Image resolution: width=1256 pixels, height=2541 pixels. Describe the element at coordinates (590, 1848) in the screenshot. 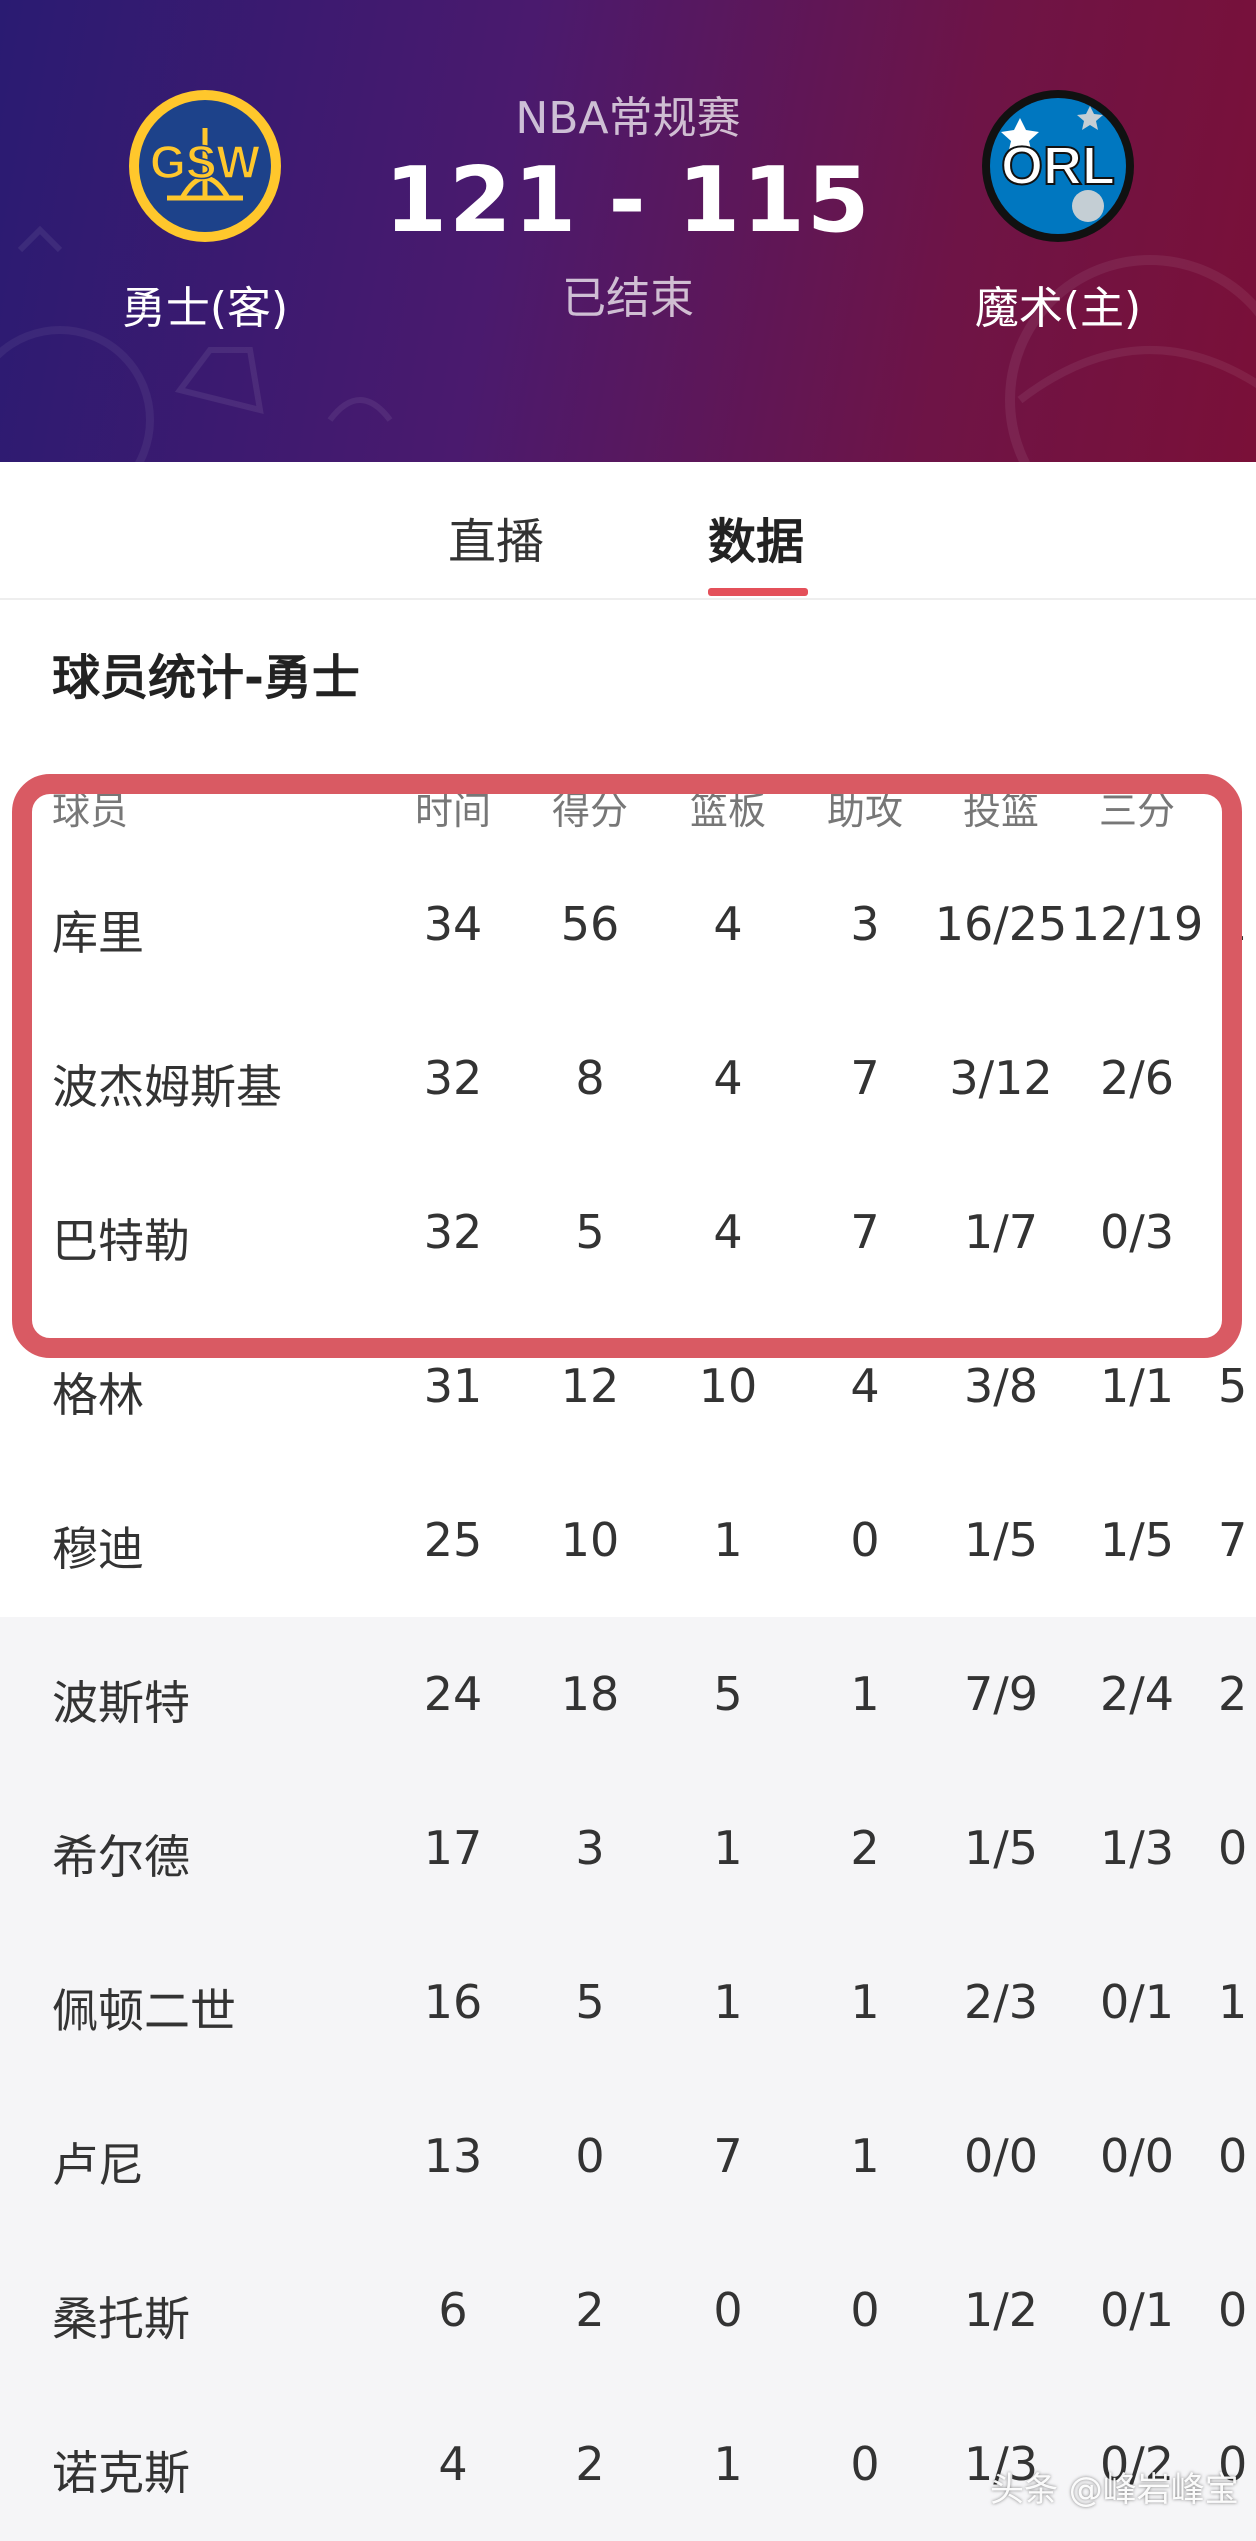

I see `points-cell: 3` at that location.